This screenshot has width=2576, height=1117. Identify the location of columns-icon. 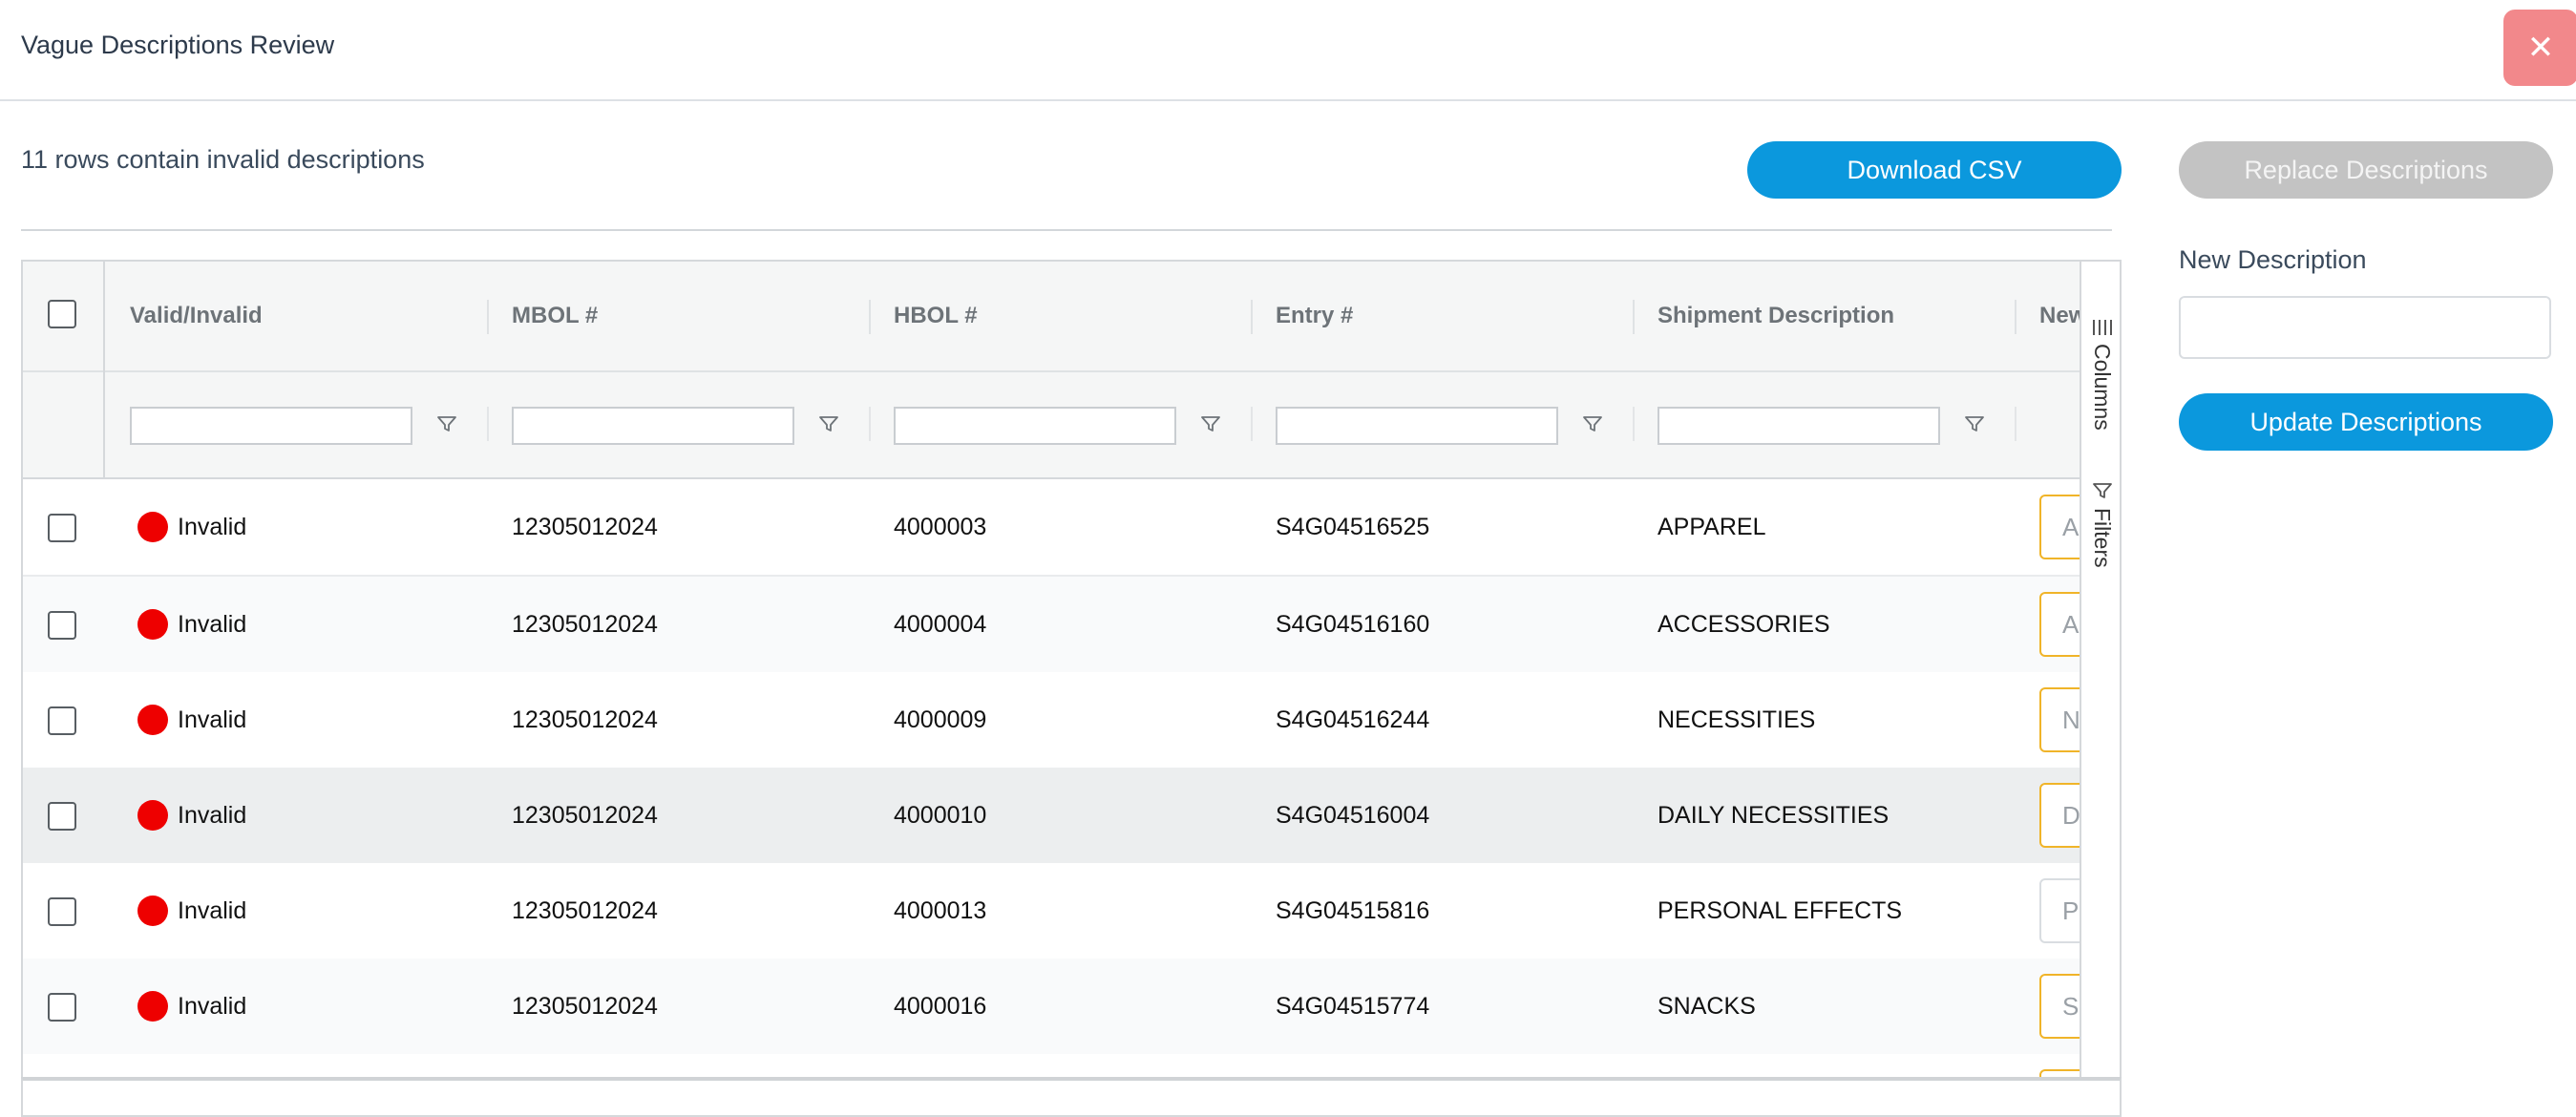
(2102, 327).